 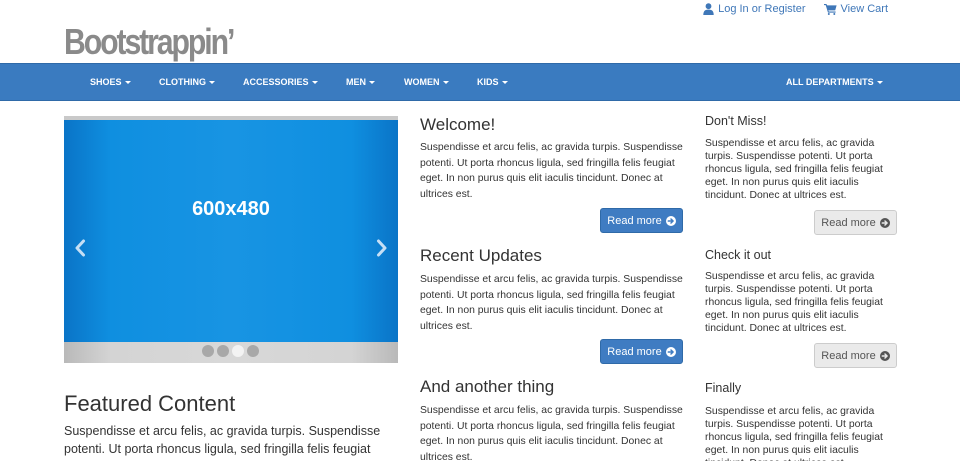 What do you see at coordinates (106, 82) in the screenshot?
I see `nav-item-label: Shoes` at bounding box center [106, 82].